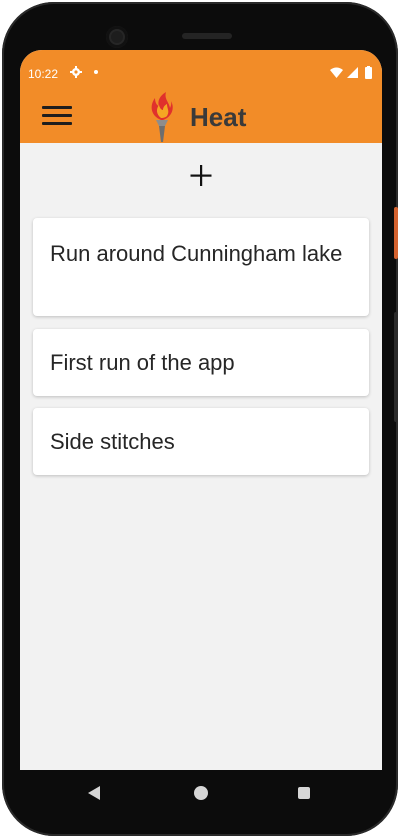 The width and height of the screenshot is (402, 840). Describe the element at coordinates (117, 37) in the screenshot. I see `front-camera` at that location.